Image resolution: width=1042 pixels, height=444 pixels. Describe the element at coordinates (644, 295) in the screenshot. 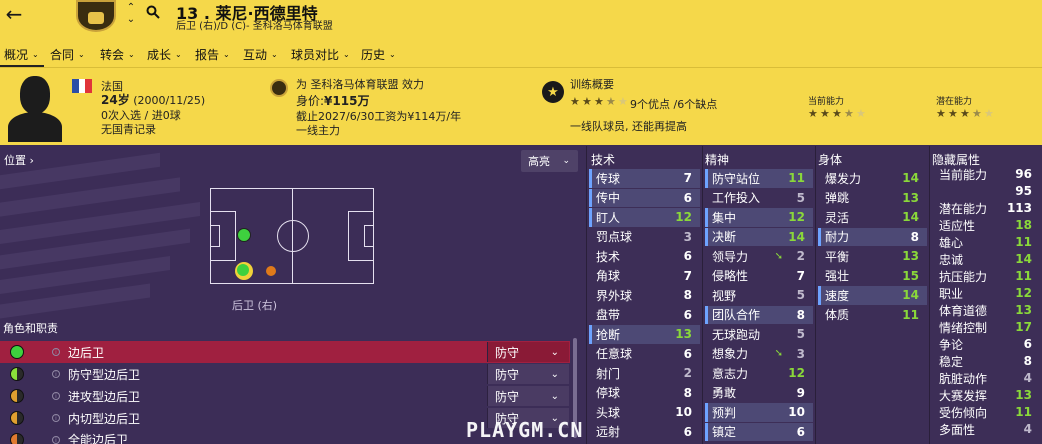

I see `attribute-row: 界外球 8` at that location.